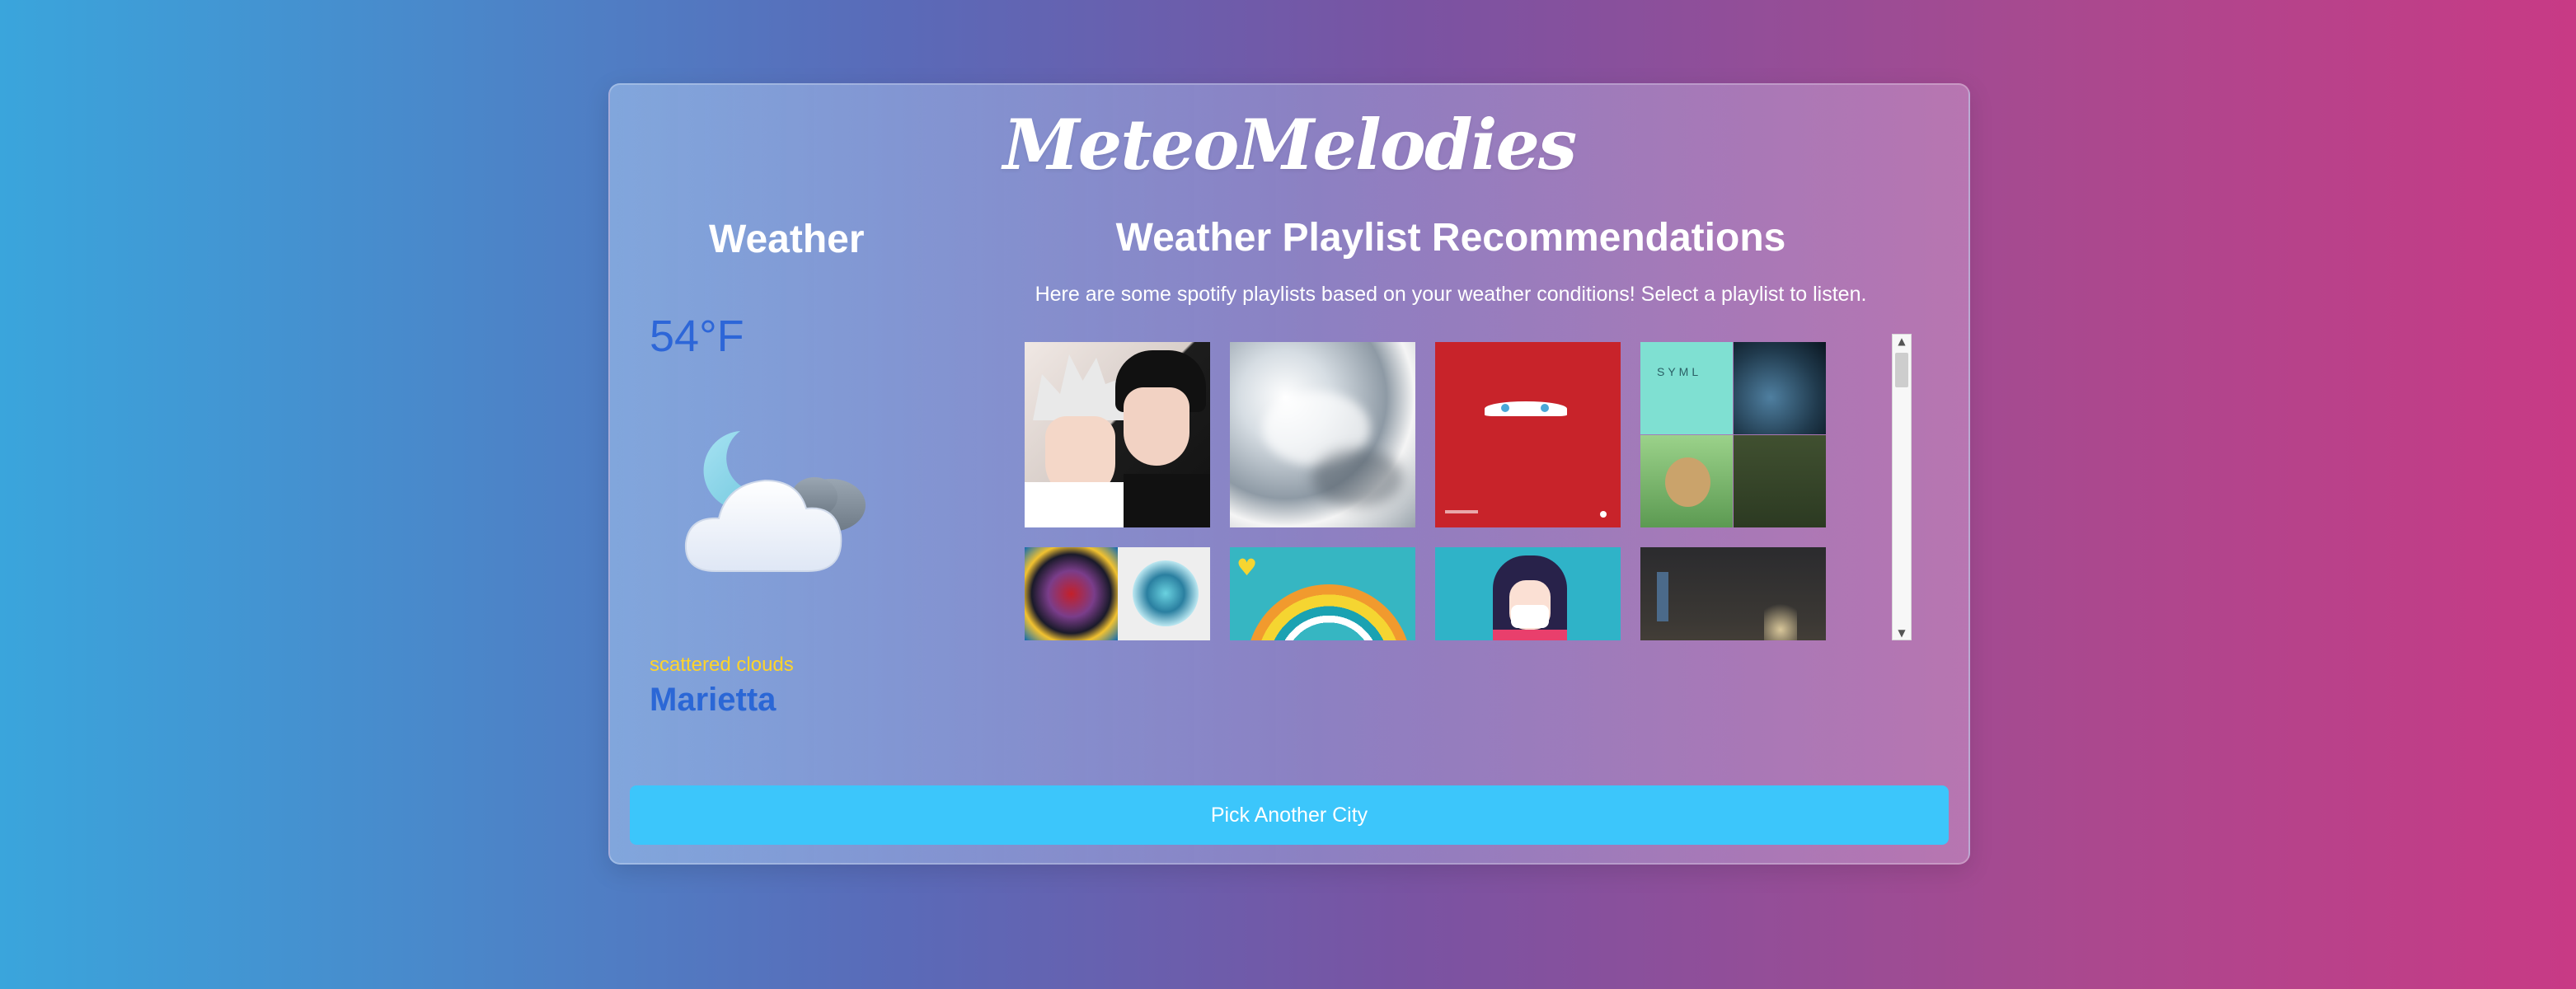  What do you see at coordinates (775, 502) in the screenshot?
I see `partly-cloudy-night-icon-svg` at bounding box center [775, 502].